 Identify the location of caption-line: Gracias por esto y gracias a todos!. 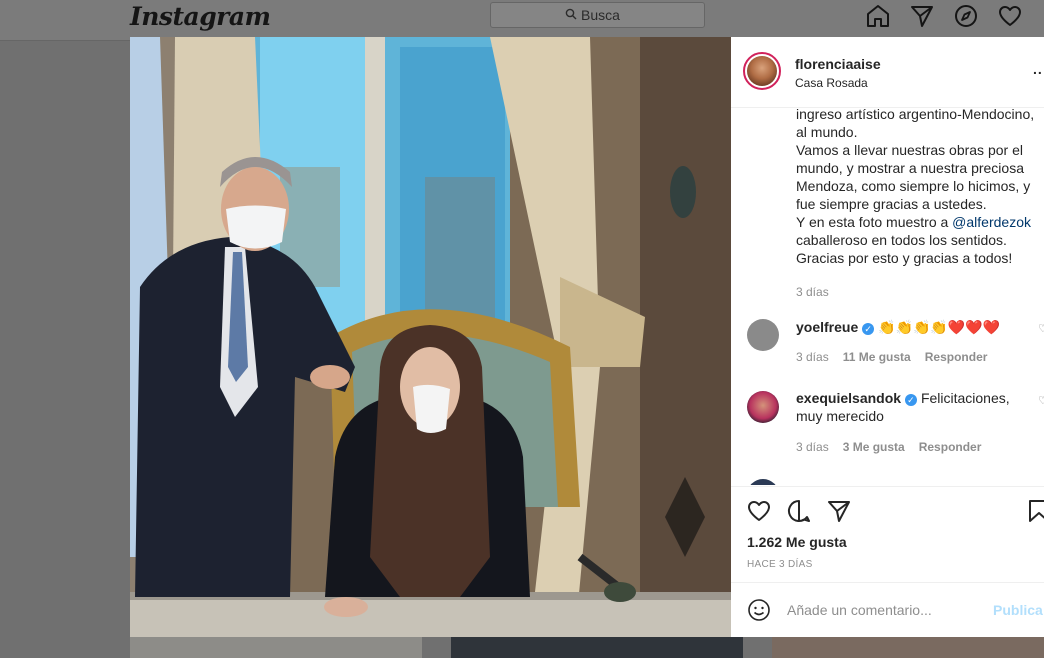
(904, 258).